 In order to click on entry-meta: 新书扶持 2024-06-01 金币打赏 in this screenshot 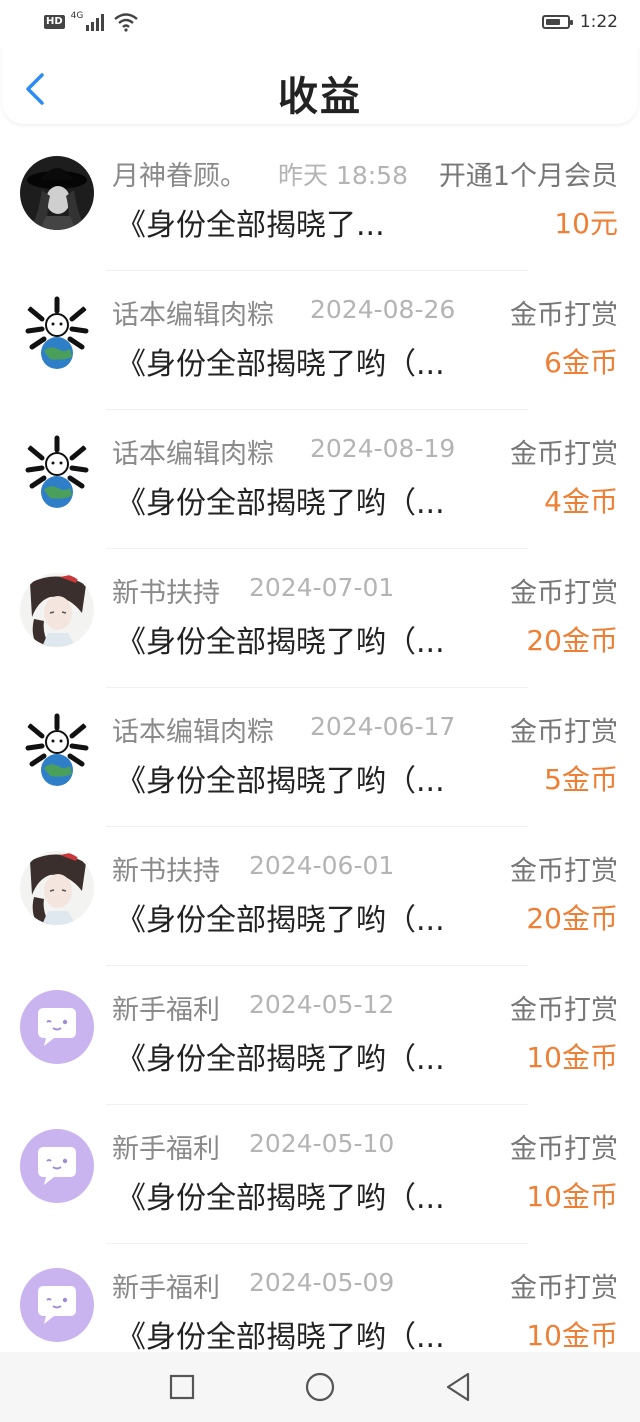, I will do `click(365, 868)`.